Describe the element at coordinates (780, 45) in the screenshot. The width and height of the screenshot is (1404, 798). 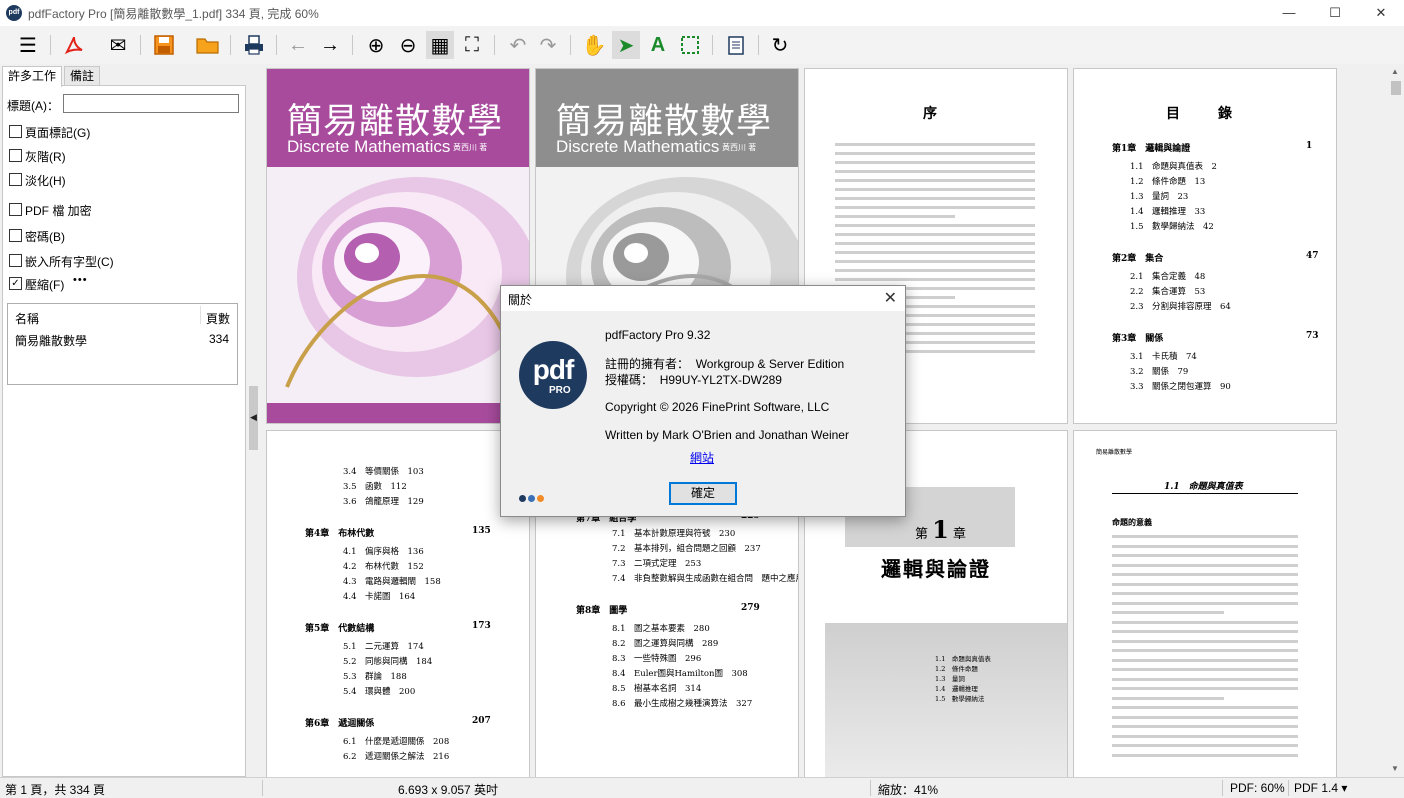
I see `refresh-icon: ↻` at that location.